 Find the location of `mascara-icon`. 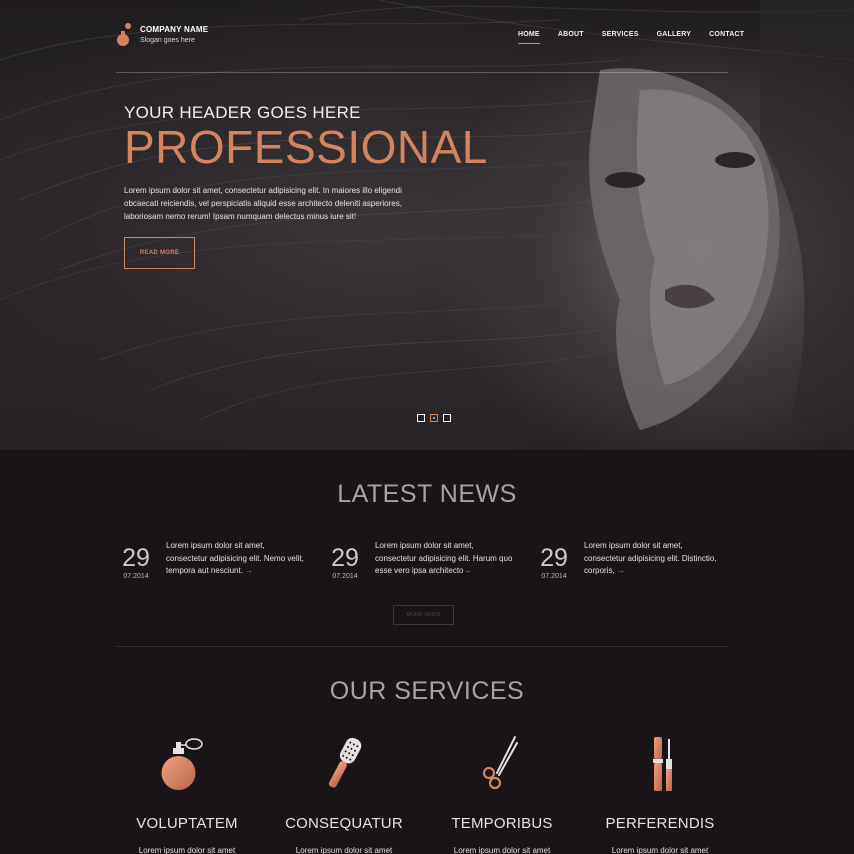

mascara-icon is located at coordinates (662, 764).